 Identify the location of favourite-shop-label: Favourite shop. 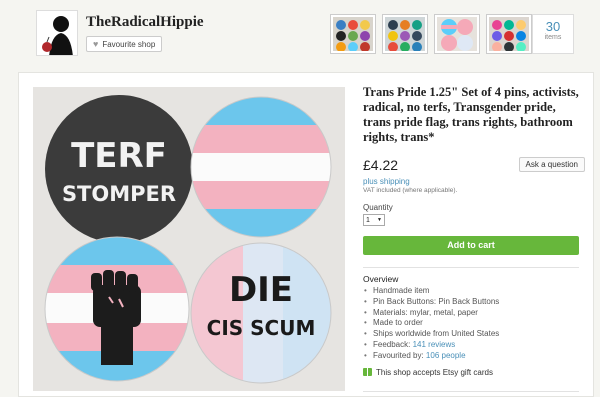
(129, 44).